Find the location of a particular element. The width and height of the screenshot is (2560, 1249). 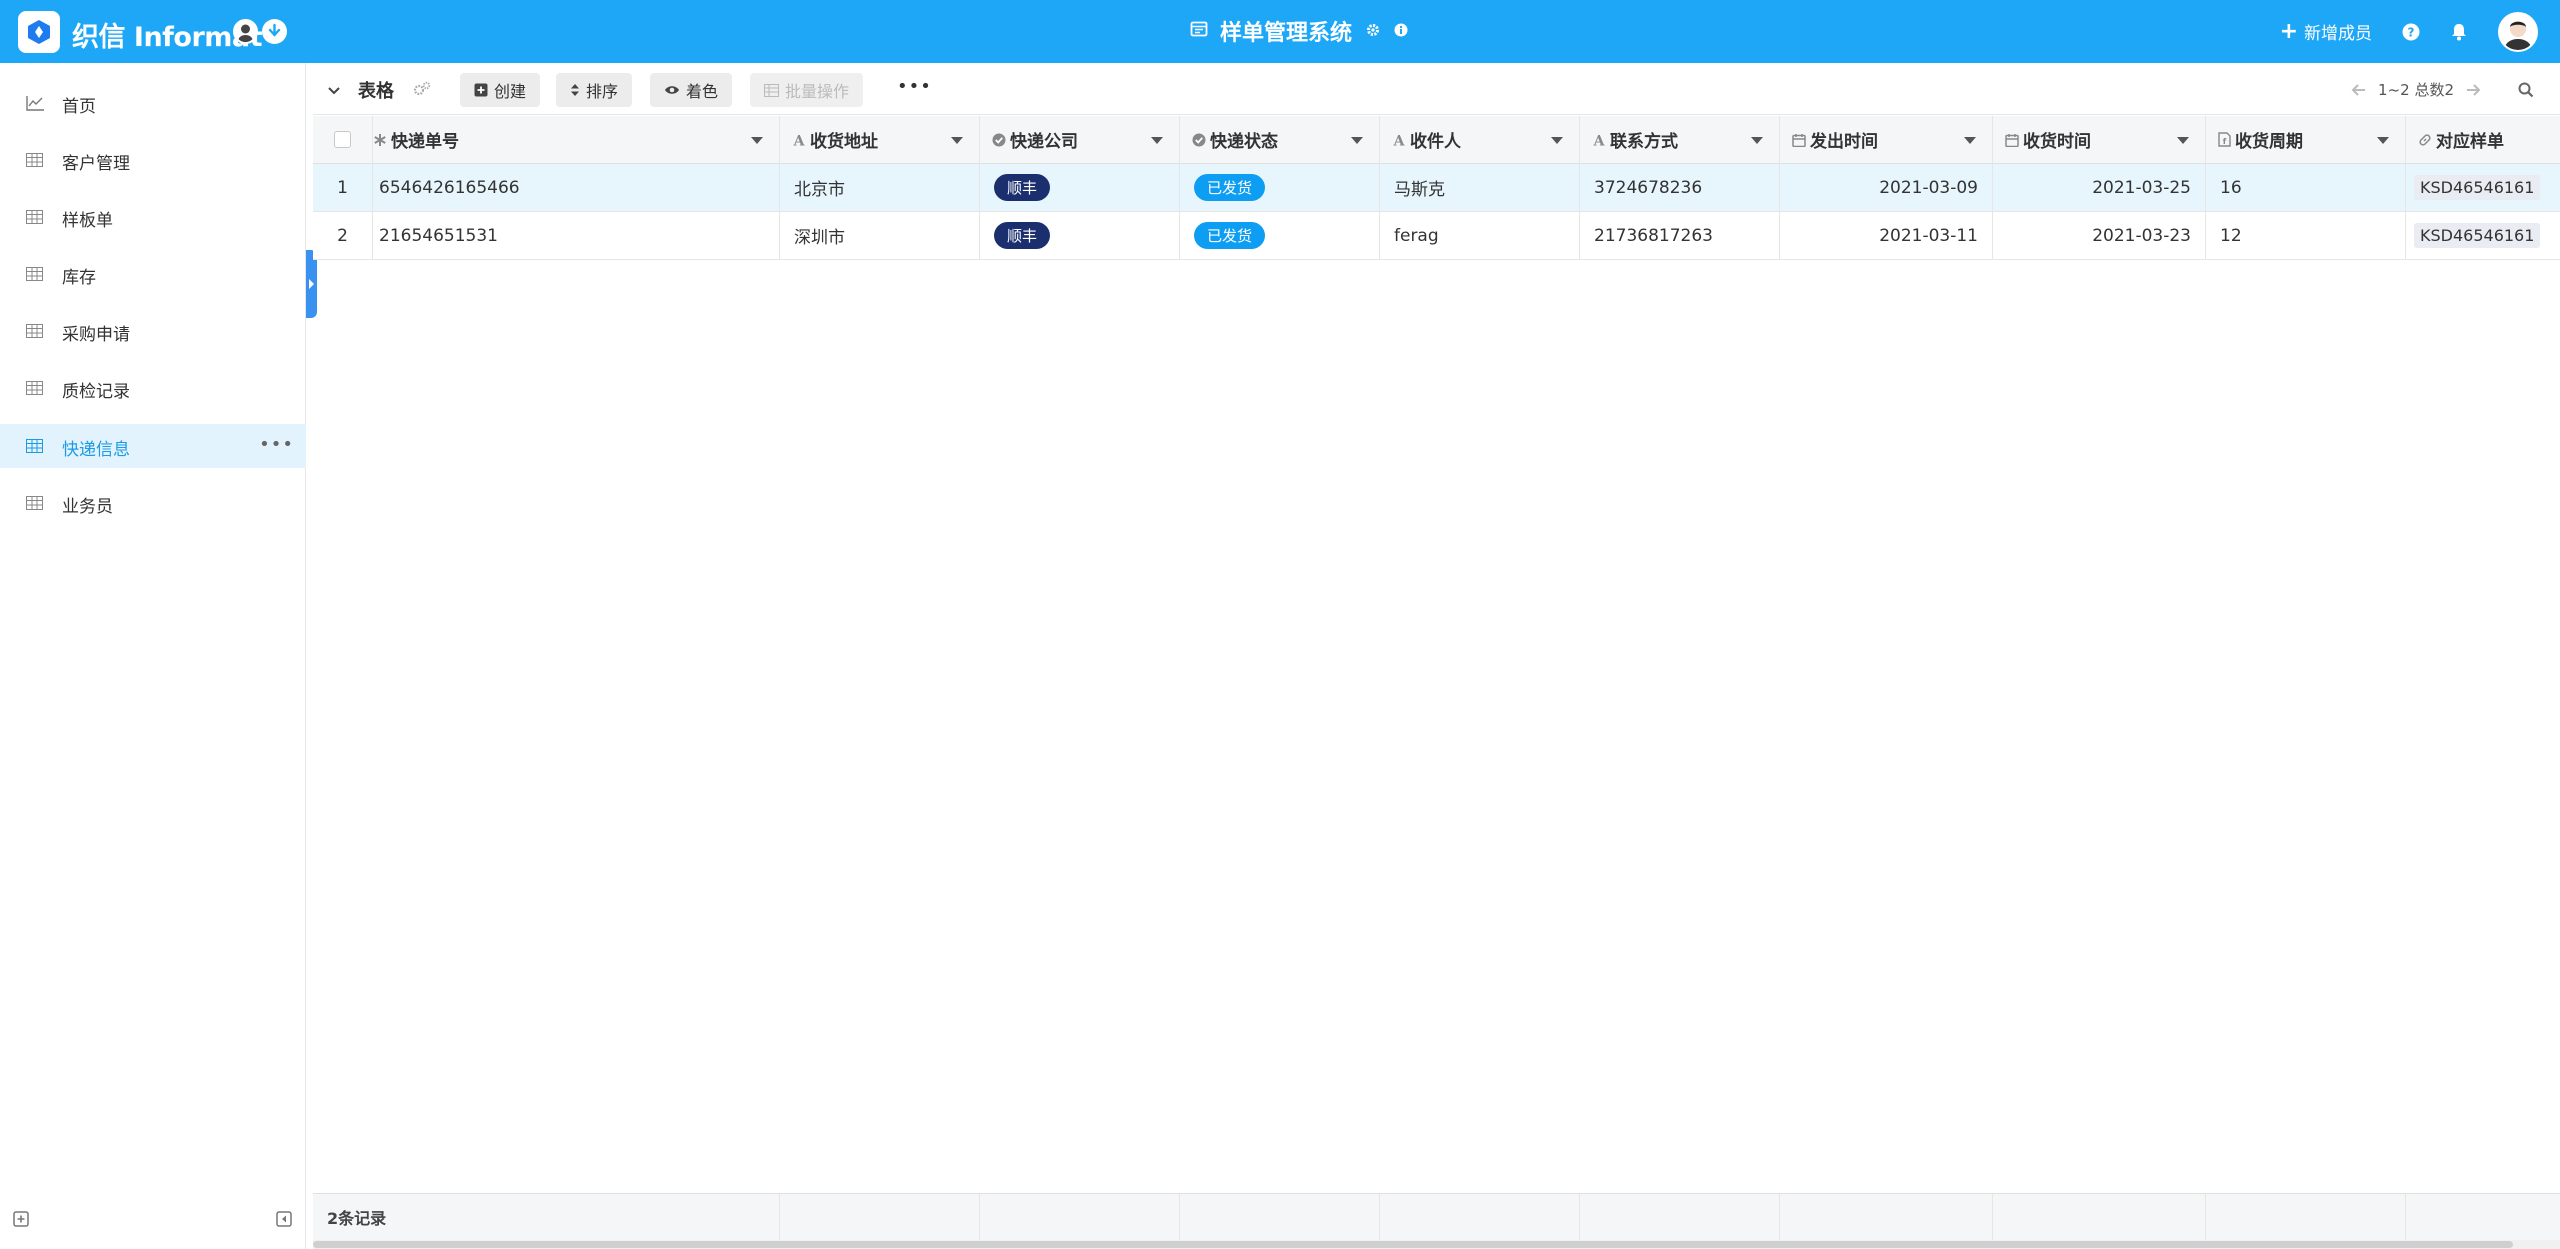

chevron-down-icon is located at coordinates (334, 90).